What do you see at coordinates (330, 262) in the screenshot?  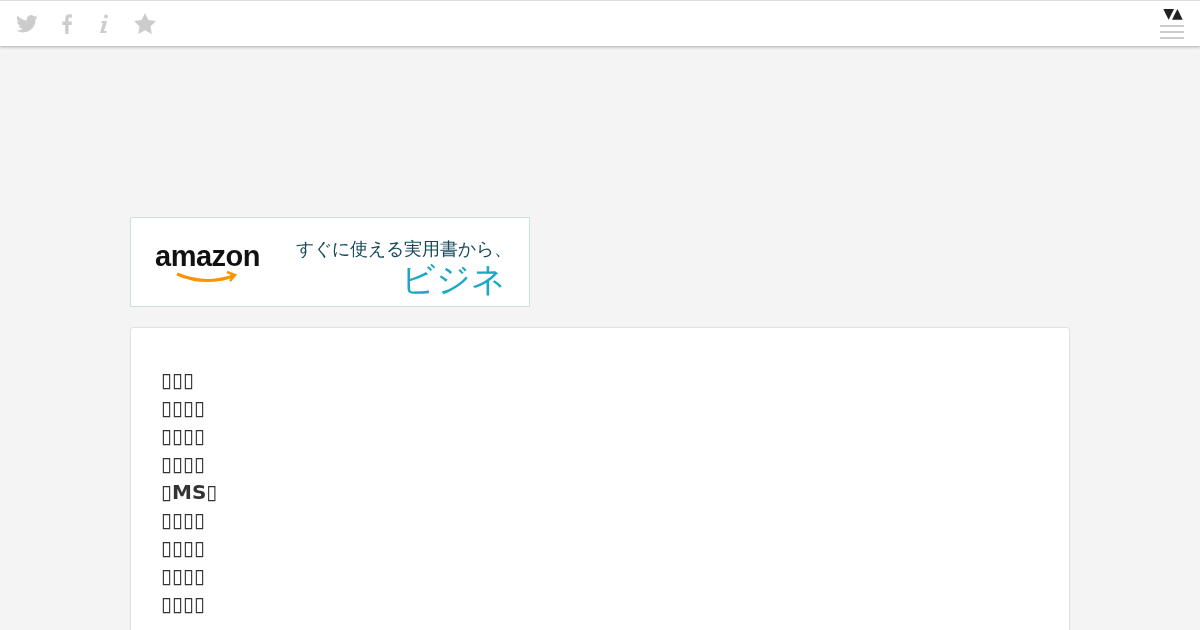 I see `ad-banner: amazon すぐに使える実用書から、 ビジネ` at bounding box center [330, 262].